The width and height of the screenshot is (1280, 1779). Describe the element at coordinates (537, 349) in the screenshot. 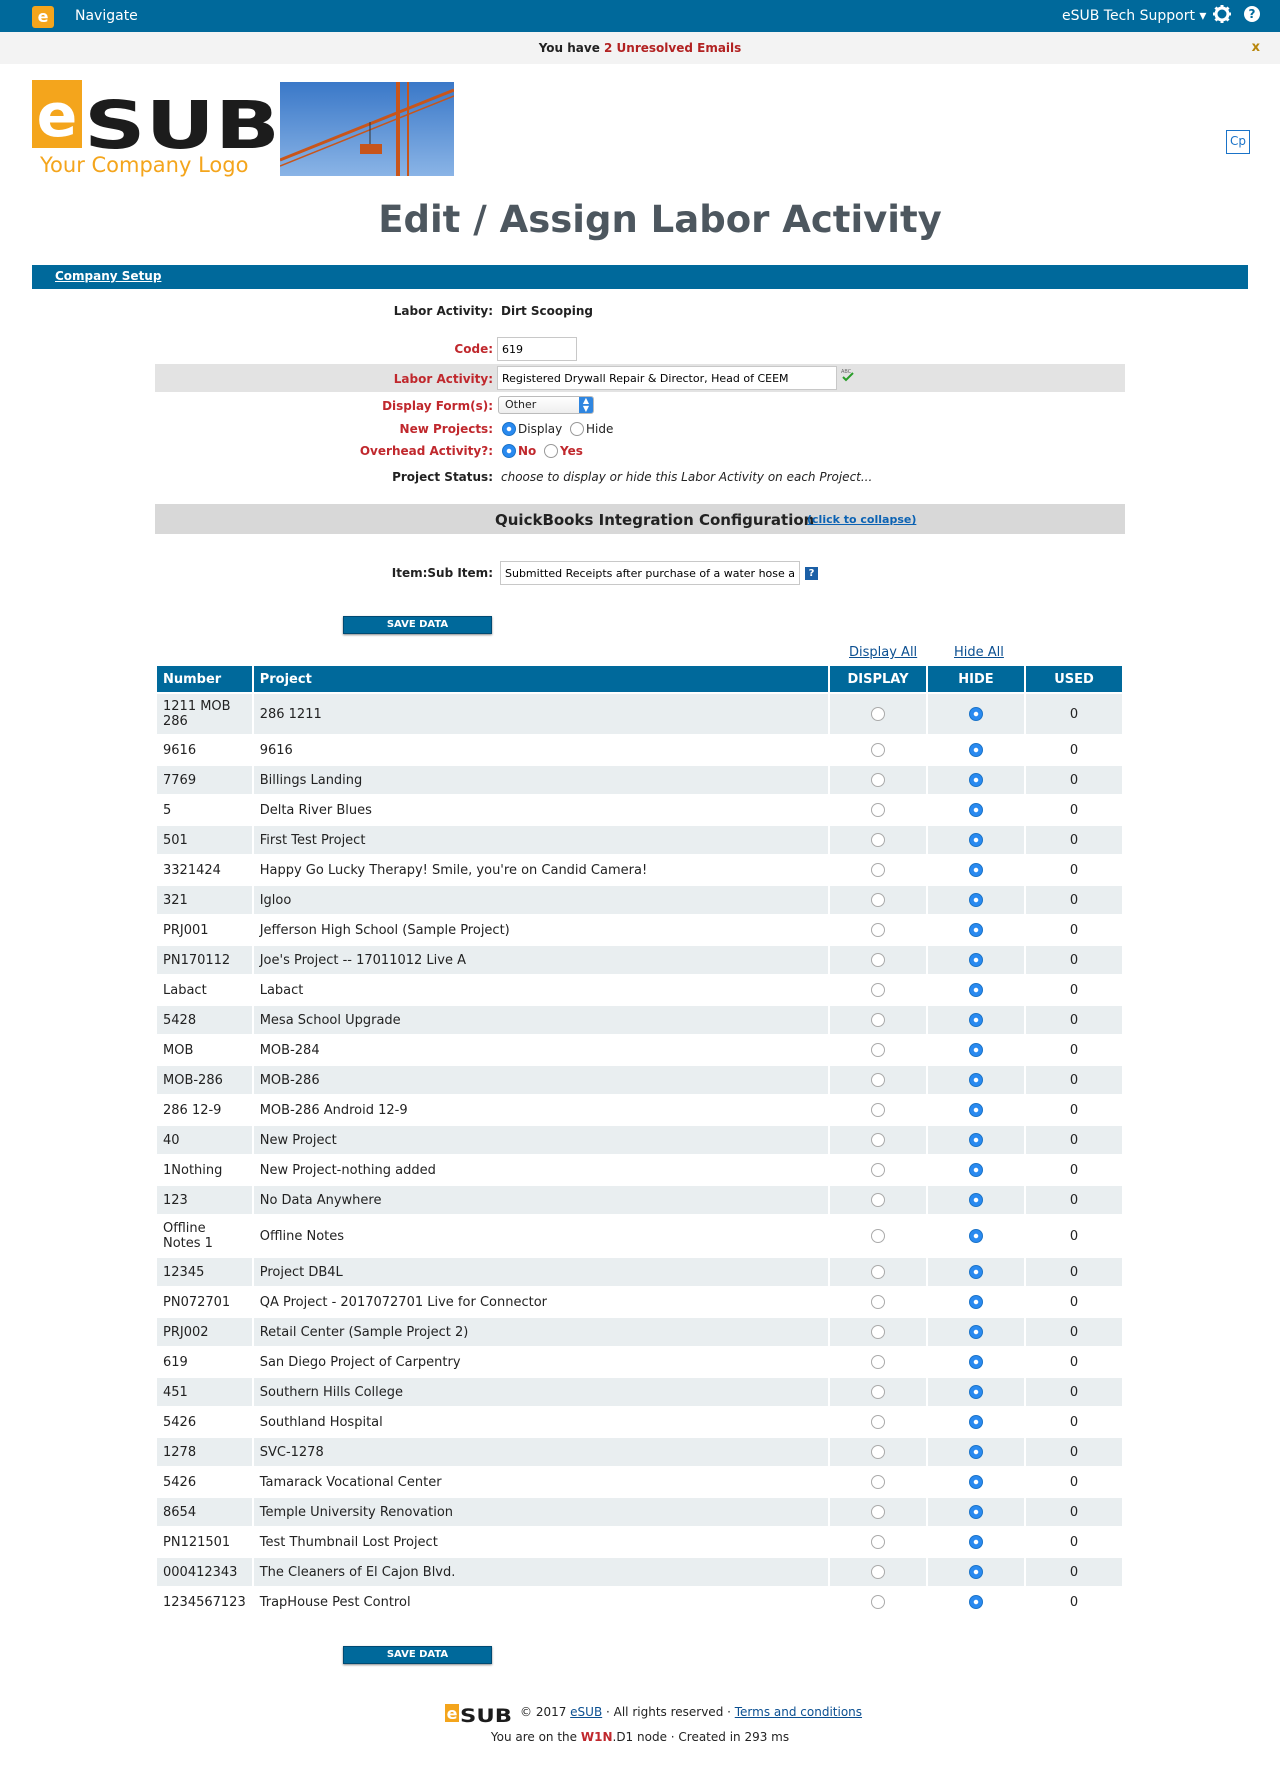

I see `code-input` at that location.